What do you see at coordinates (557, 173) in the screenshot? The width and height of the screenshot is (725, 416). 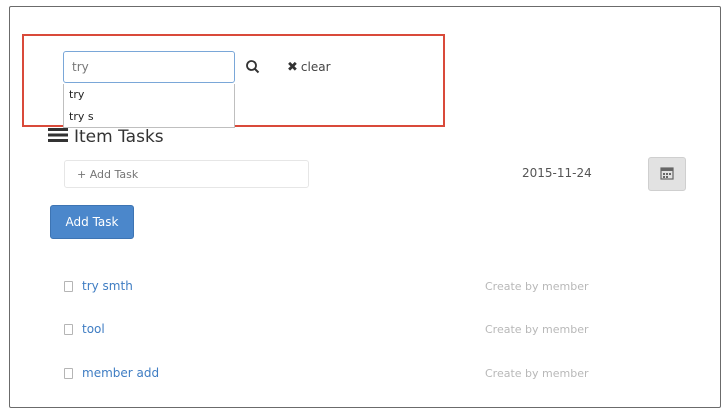 I see `task-date: 2015-11-24` at bounding box center [557, 173].